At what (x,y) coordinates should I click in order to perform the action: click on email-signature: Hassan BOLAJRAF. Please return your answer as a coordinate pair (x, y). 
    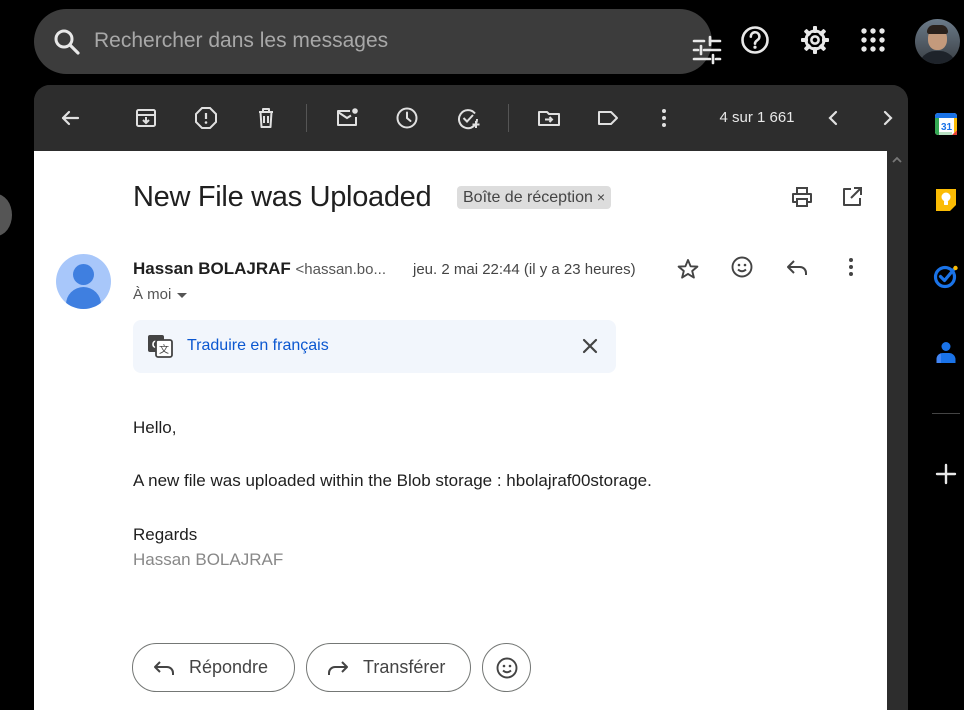
    Looking at the image, I should click on (208, 559).